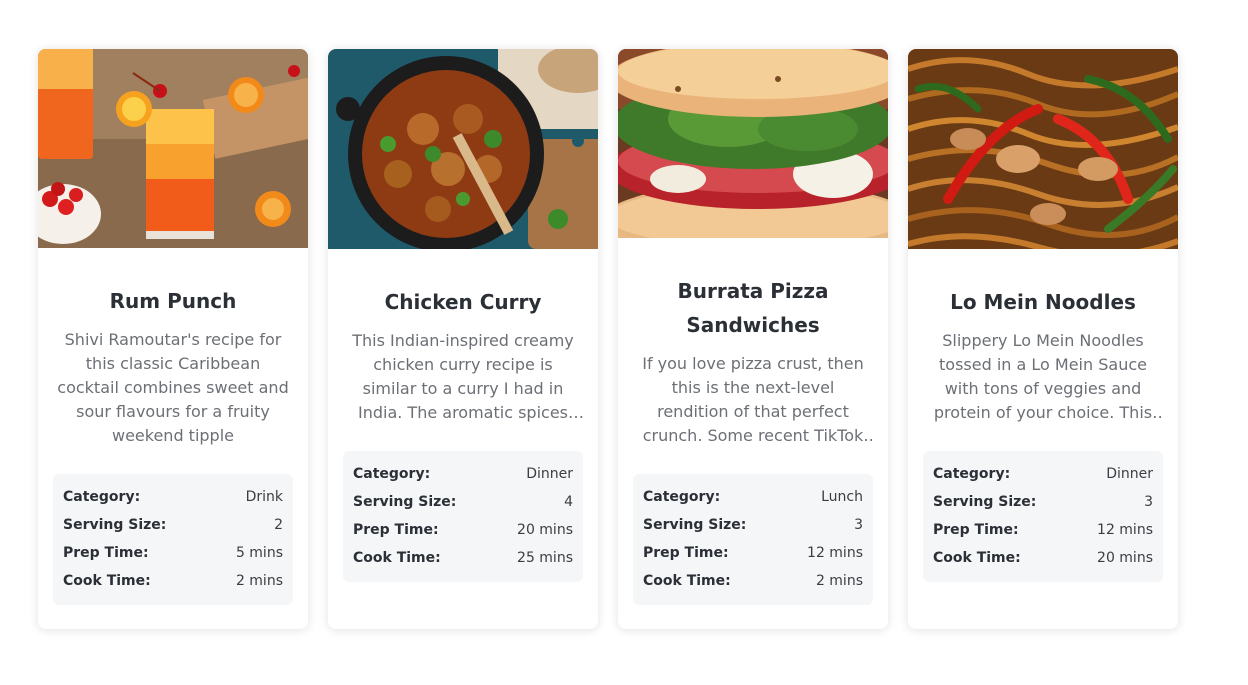  I want to click on info-row-cook-time: Cook Time: 20 mins, so click(1043, 558).